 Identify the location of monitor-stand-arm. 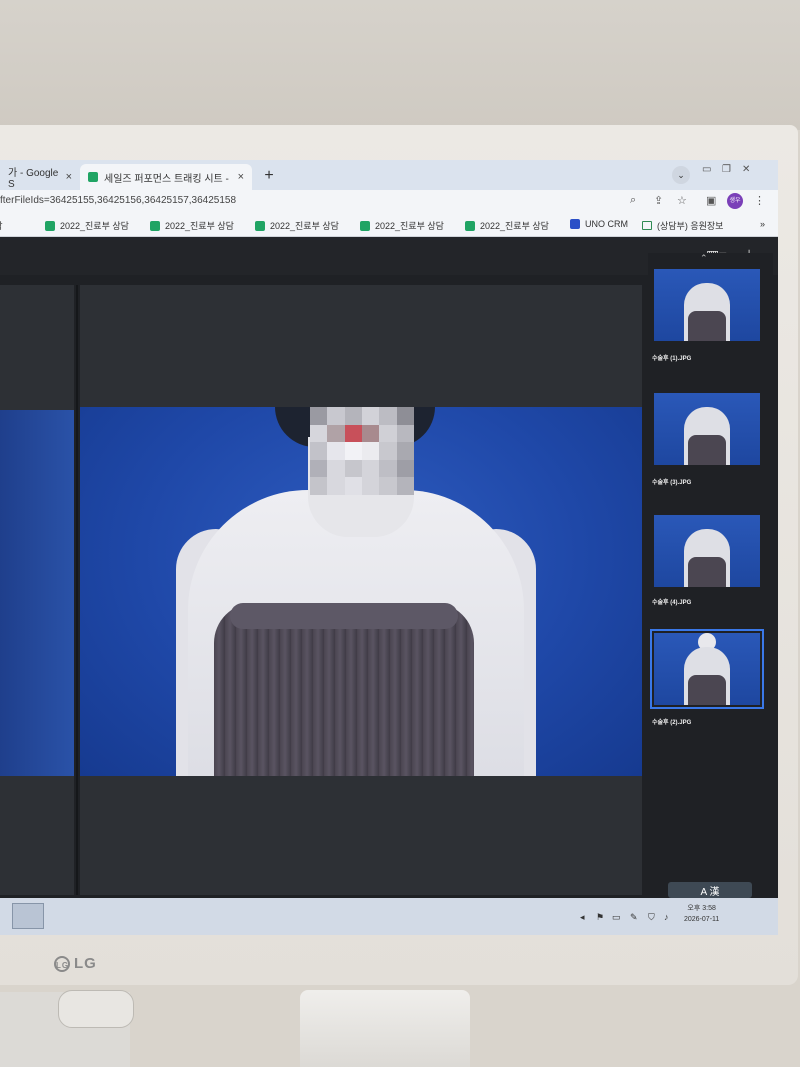
(96, 1009).